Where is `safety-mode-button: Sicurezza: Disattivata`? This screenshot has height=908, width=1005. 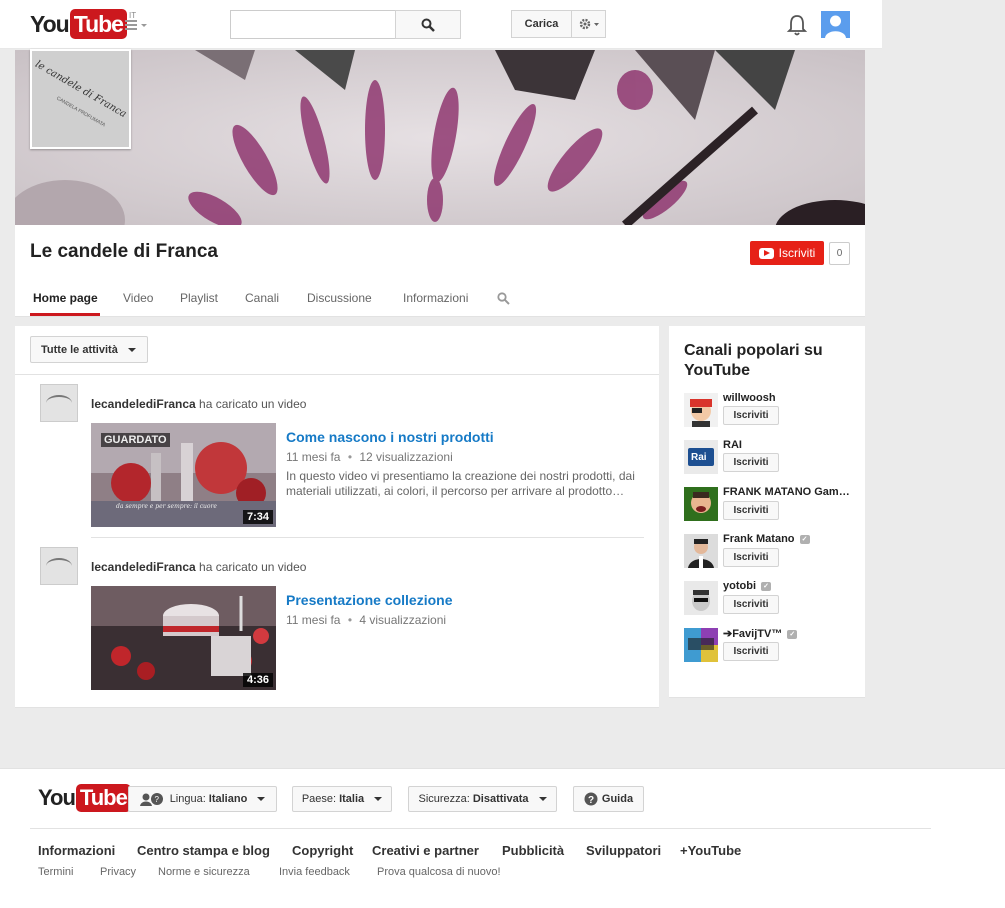 safety-mode-button: Sicurezza: Disattivata is located at coordinates (482, 799).